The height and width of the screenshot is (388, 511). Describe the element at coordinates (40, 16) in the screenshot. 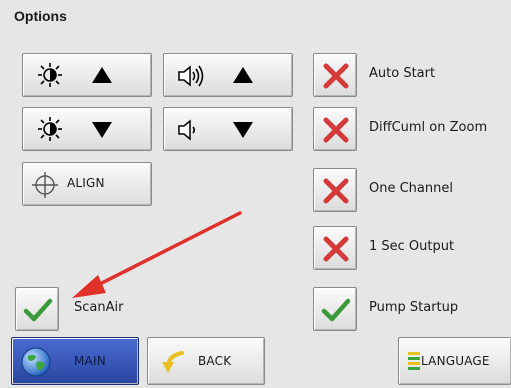

I see `page-title: Options` at that location.